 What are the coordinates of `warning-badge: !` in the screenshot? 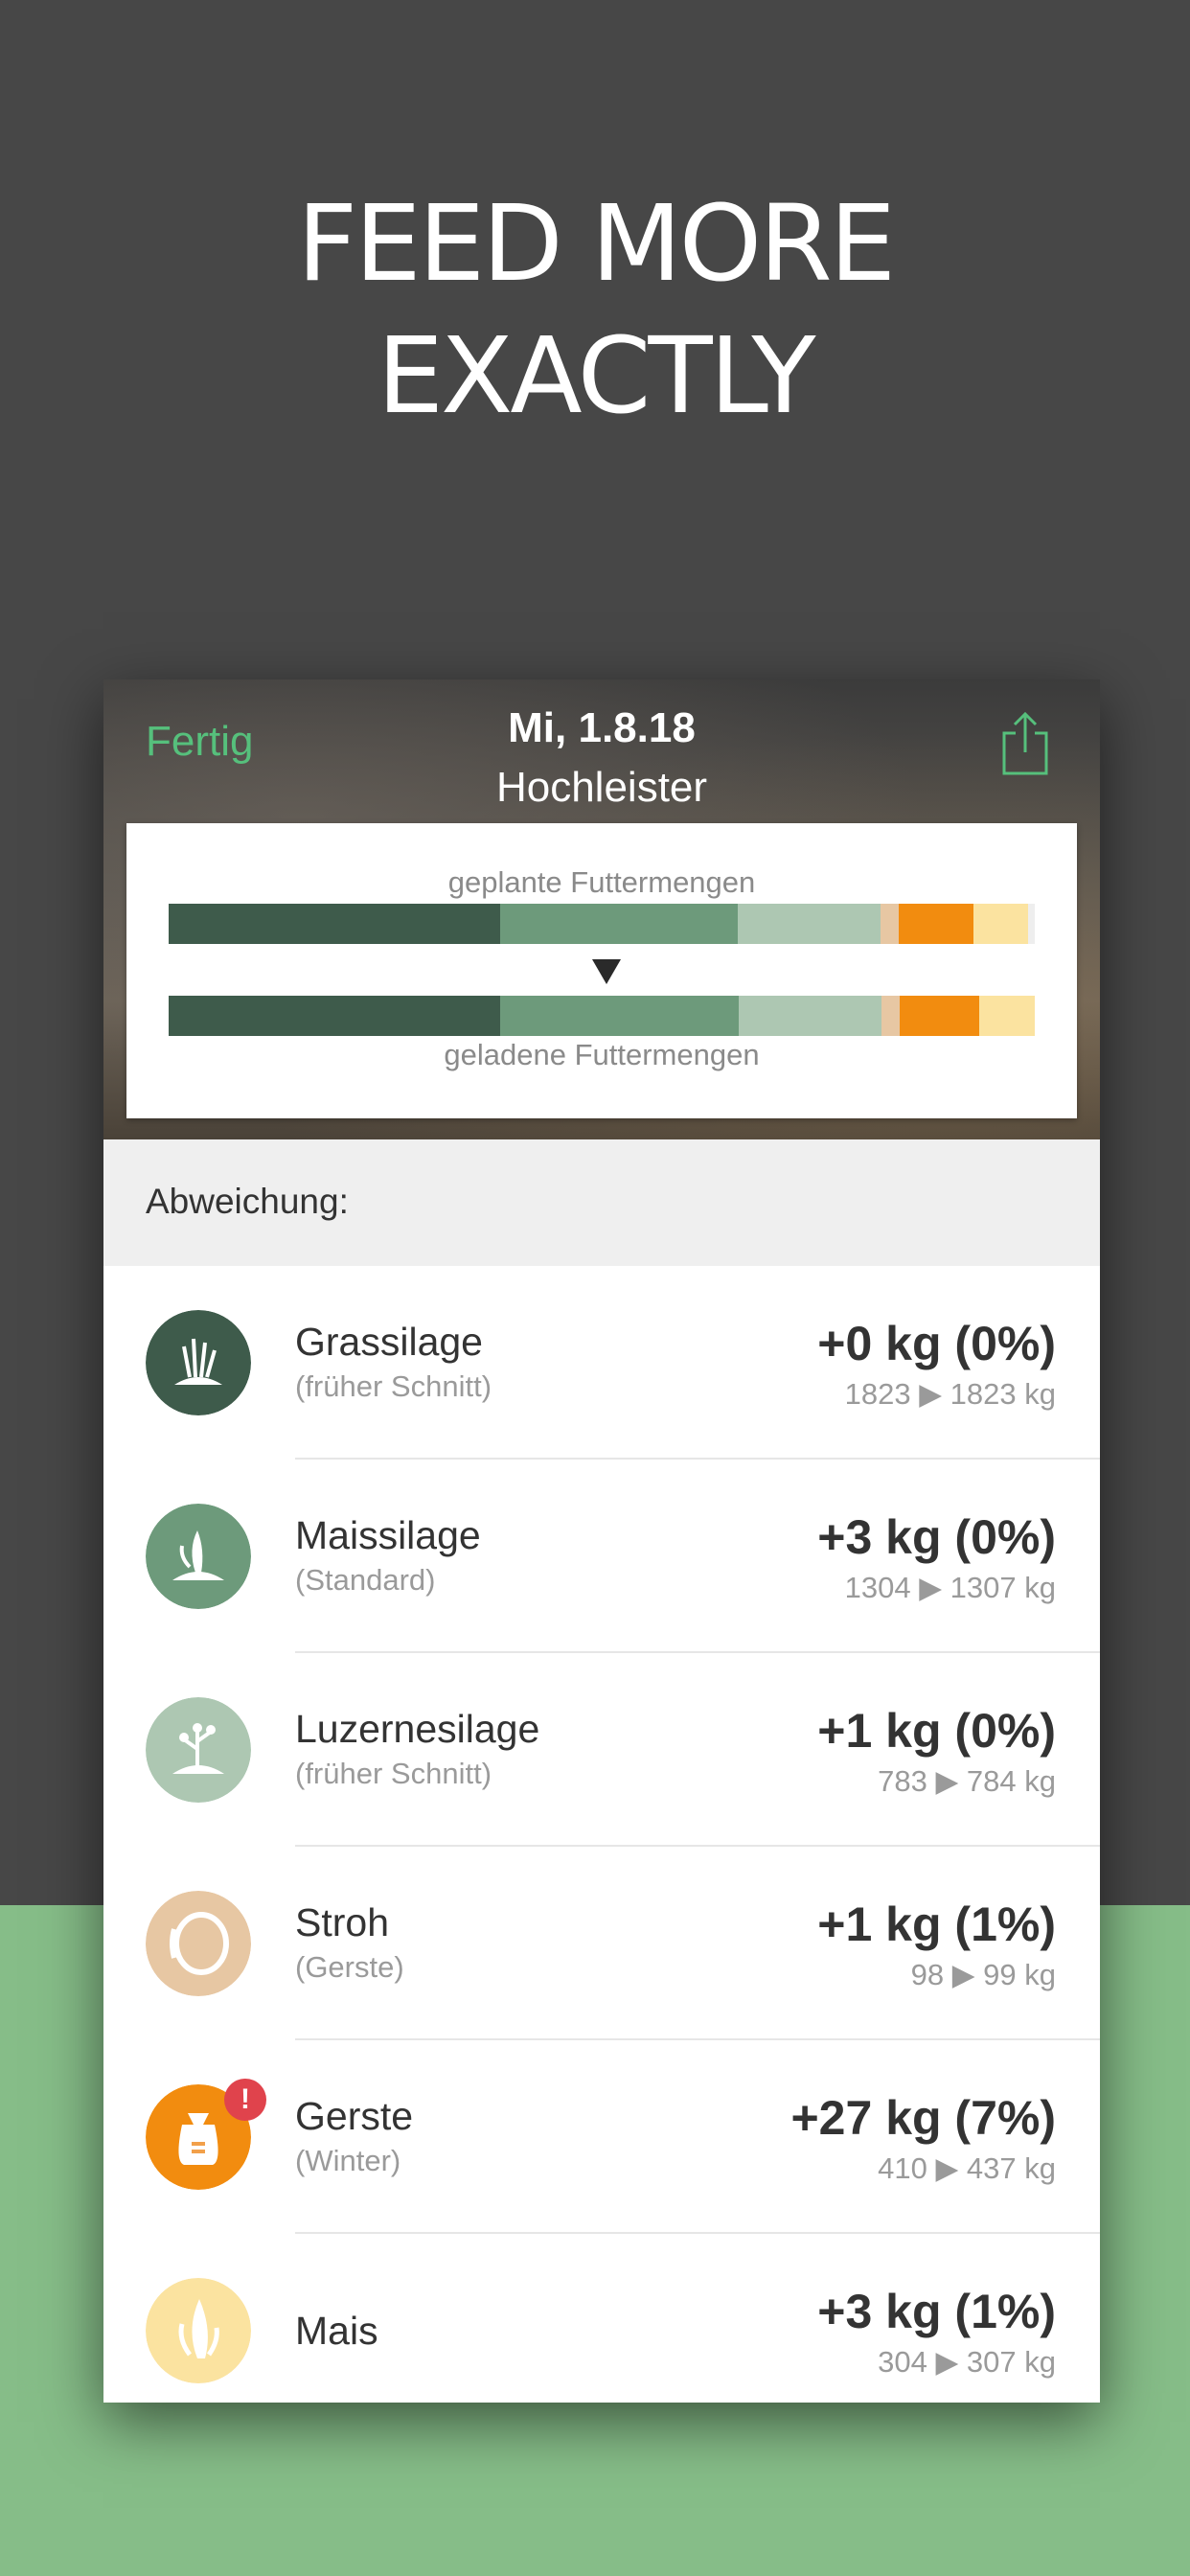 It's located at (245, 2100).